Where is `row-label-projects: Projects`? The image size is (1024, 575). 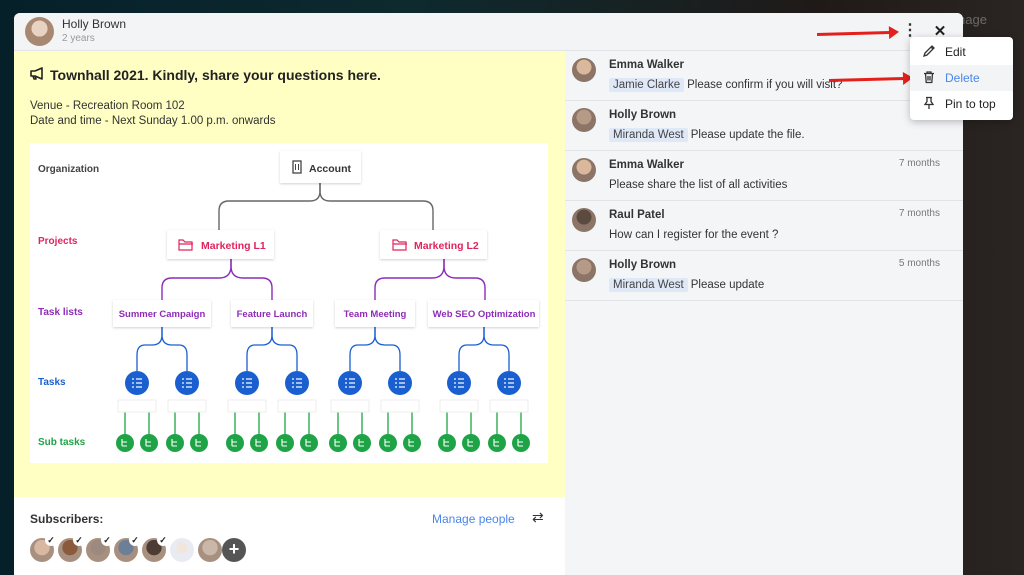 row-label-projects: Projects is located at coordinates (58, 241).